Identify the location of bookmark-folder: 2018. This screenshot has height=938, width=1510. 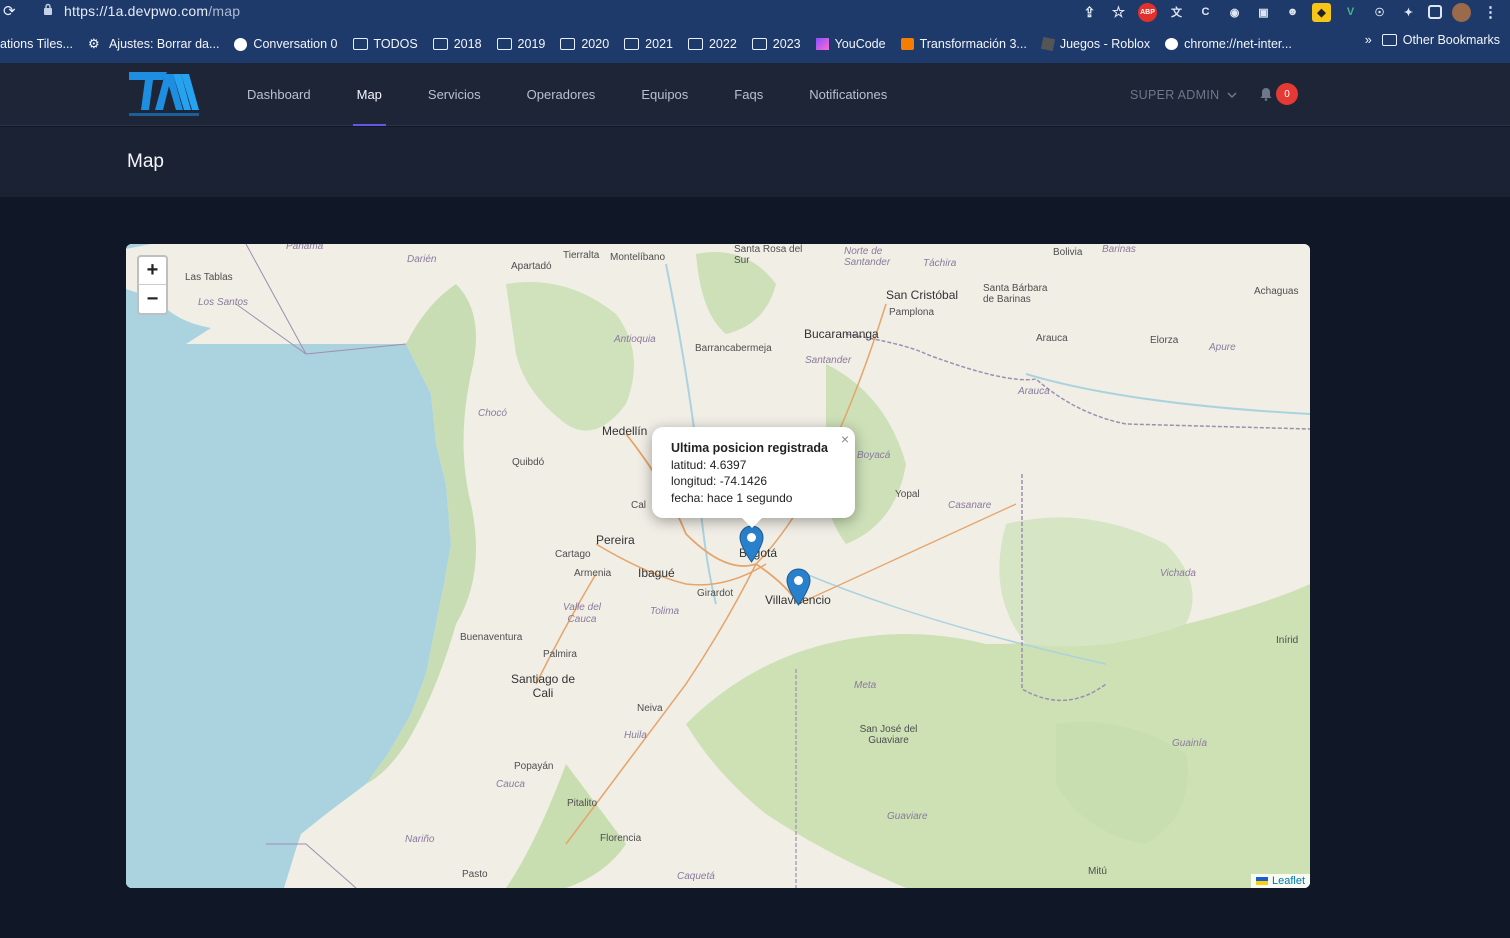
(464, 44).